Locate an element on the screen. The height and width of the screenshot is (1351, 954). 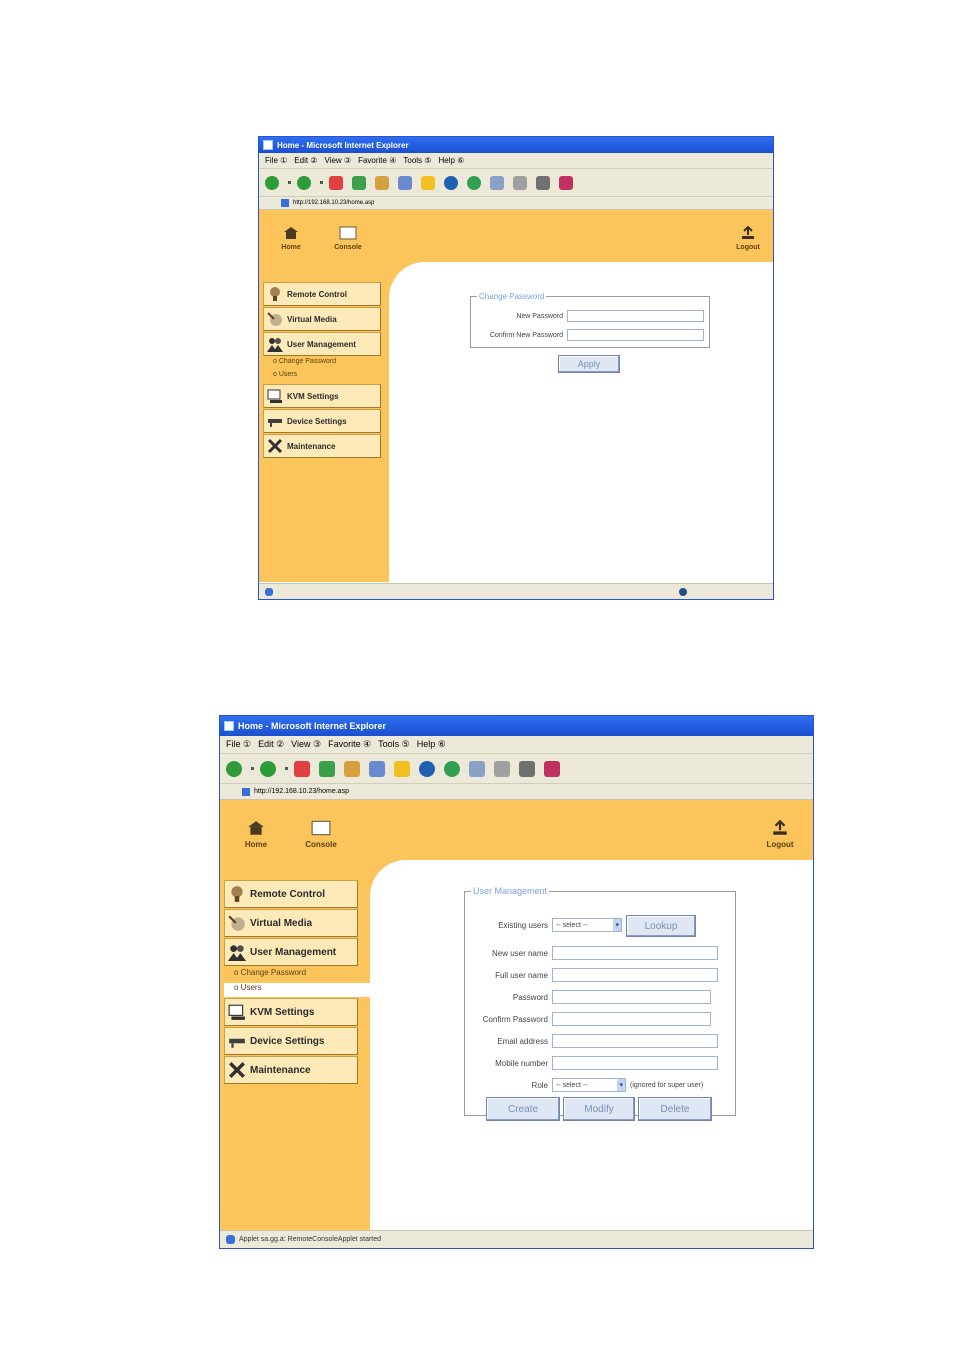
confirm-password-row: Confirm Password is located at coordinates (589, 1019).